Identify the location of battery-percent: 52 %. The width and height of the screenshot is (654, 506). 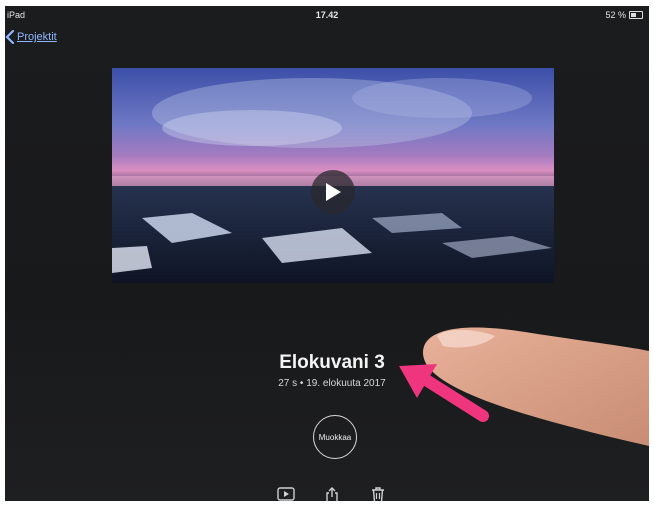
(615, 15).